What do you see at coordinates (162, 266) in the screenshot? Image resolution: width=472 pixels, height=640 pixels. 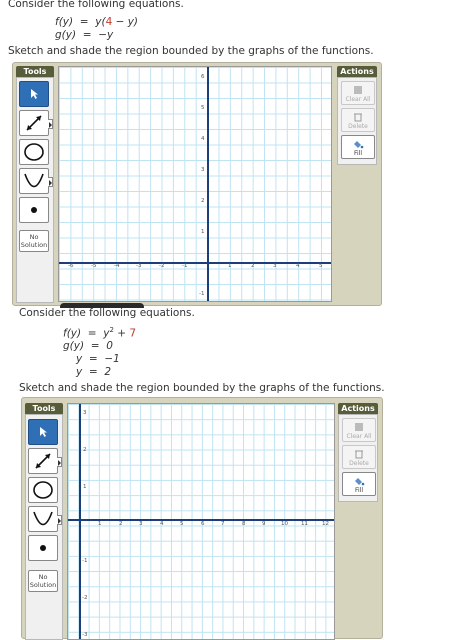 I see `x-tick-label: -2` at bounding box center [162, 266].